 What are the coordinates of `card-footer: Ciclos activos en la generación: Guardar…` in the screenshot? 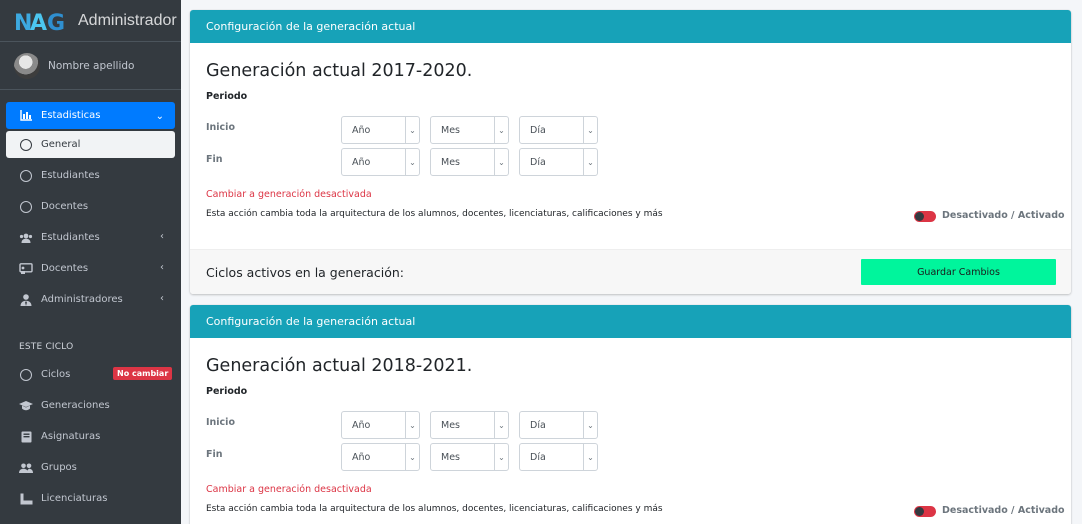 It's located at (630, 271).